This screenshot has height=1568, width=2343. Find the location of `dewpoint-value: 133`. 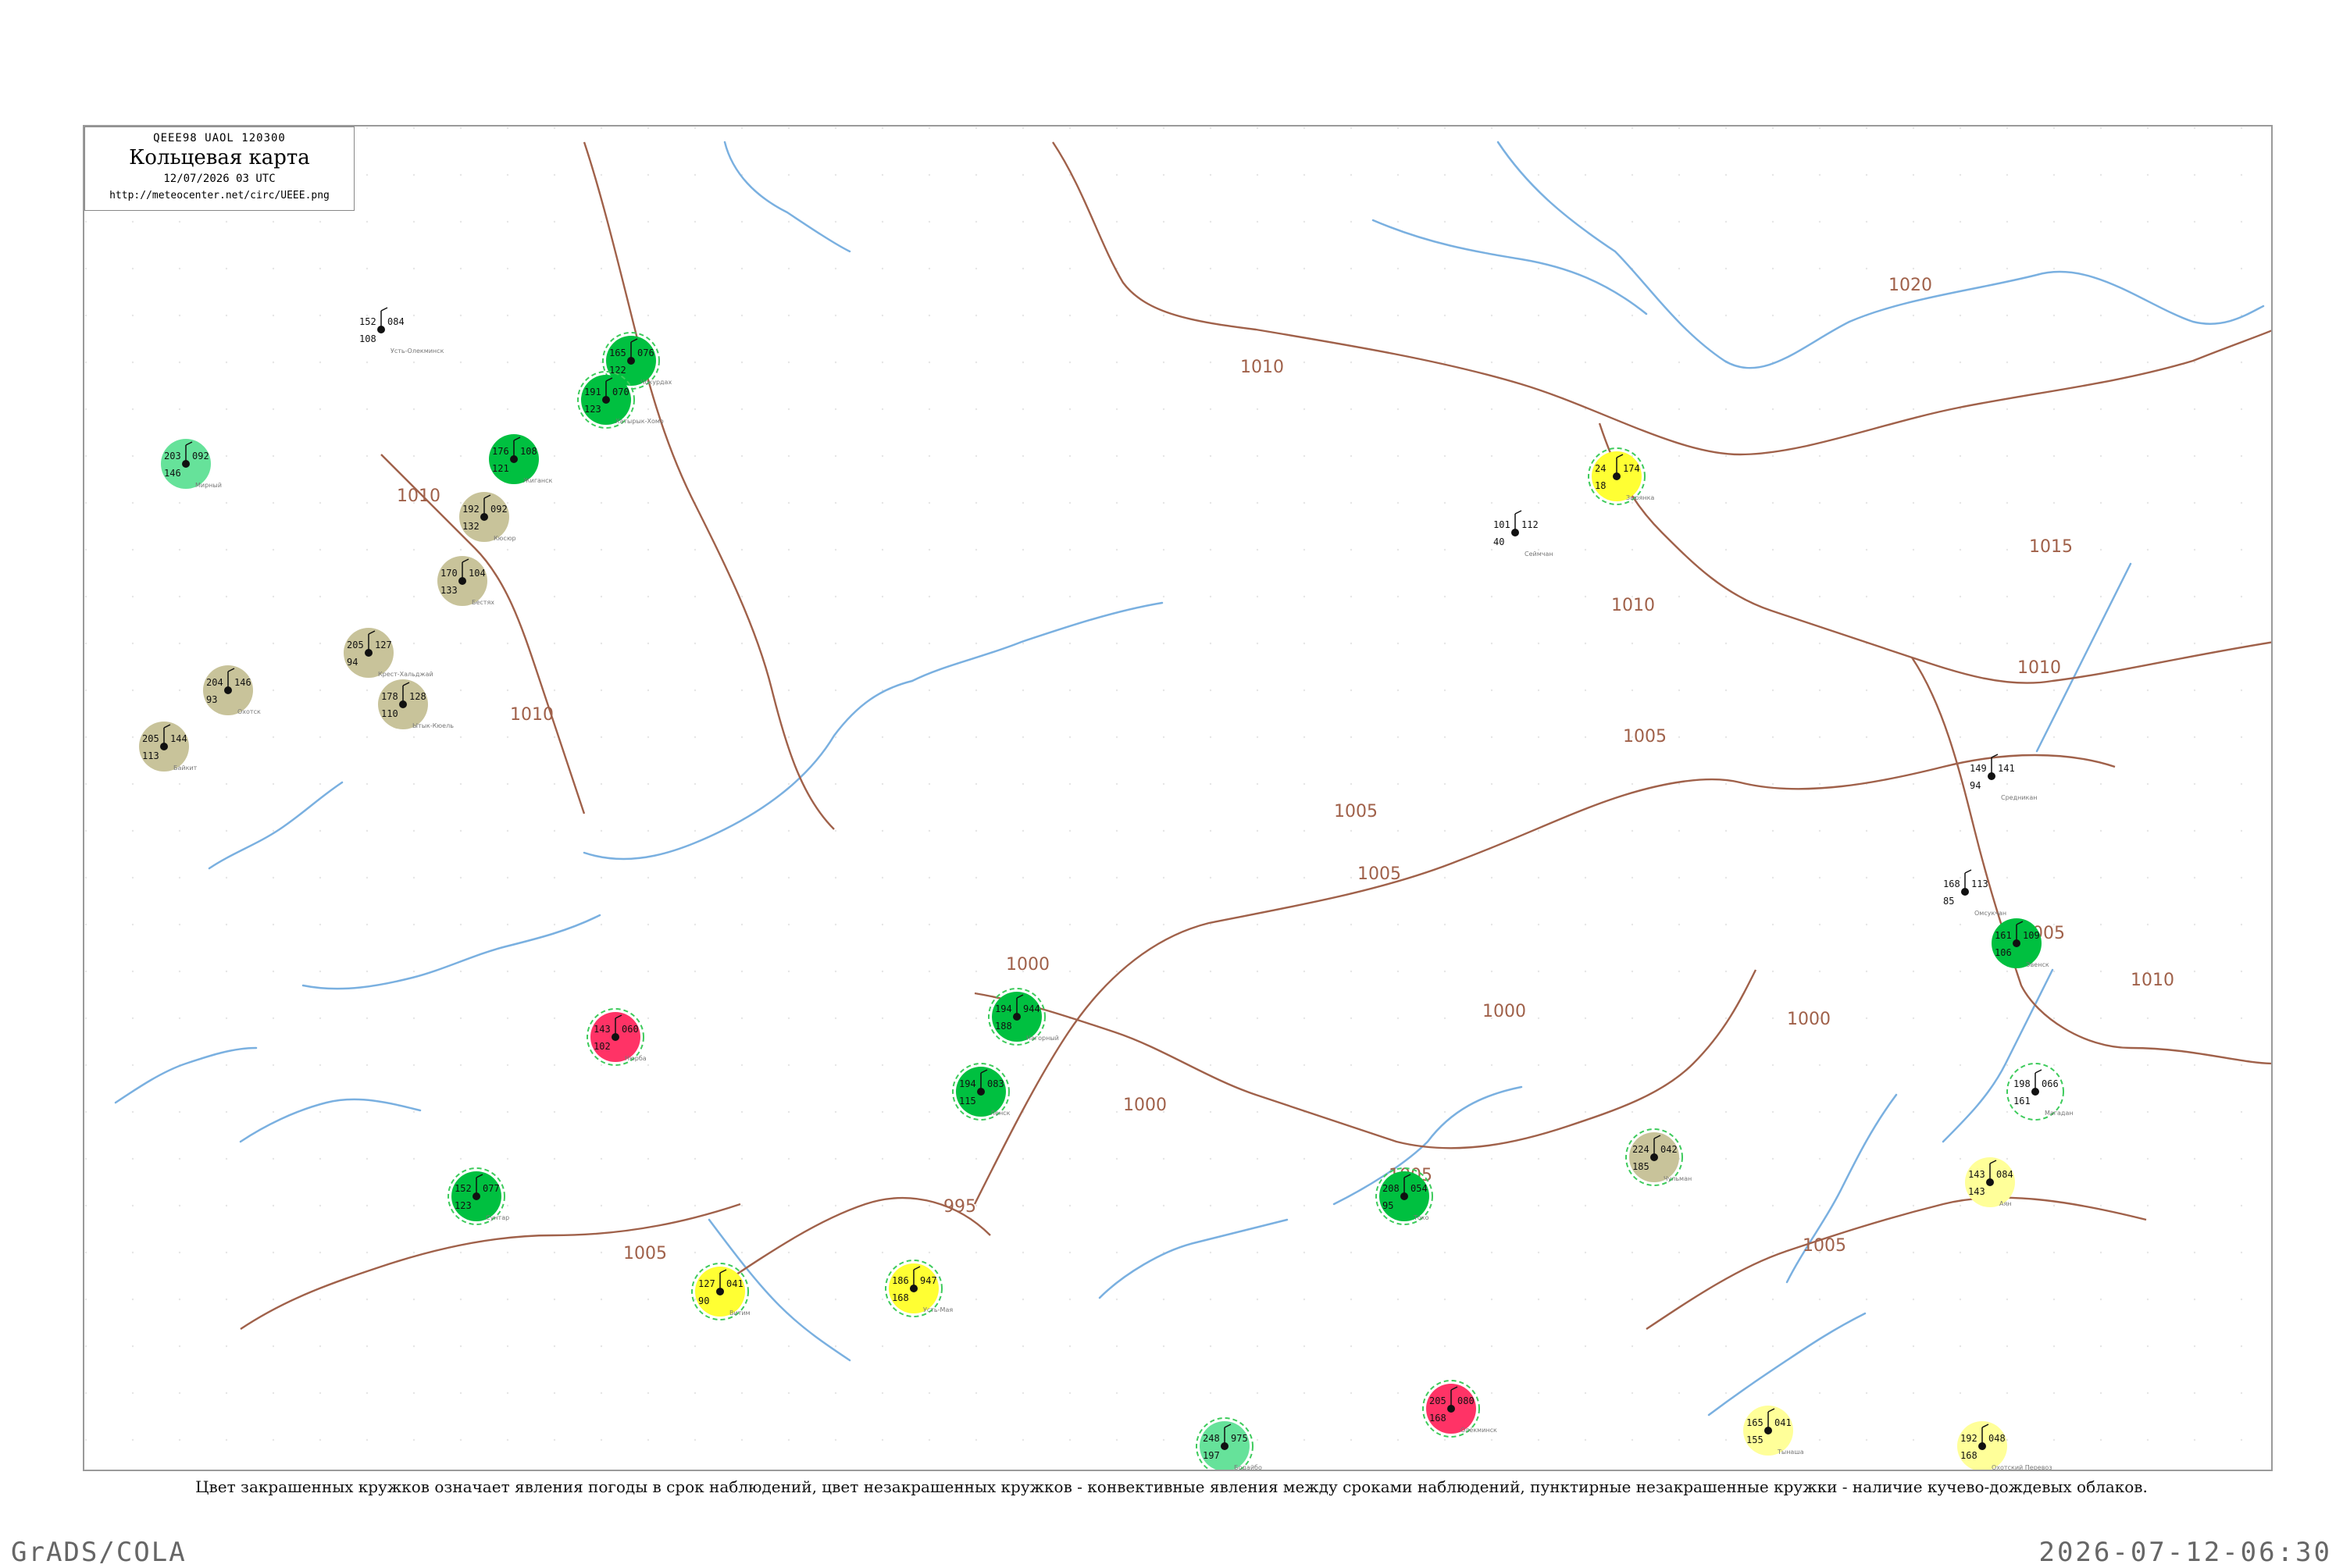

dewpoint-value: 133 is located at coordinates (449, 590).